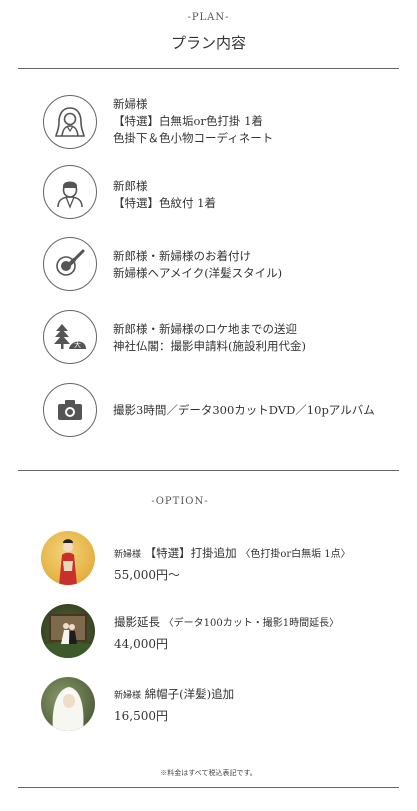  I want to click on option-name: 【特選】打掛追加, so click(190, 553).